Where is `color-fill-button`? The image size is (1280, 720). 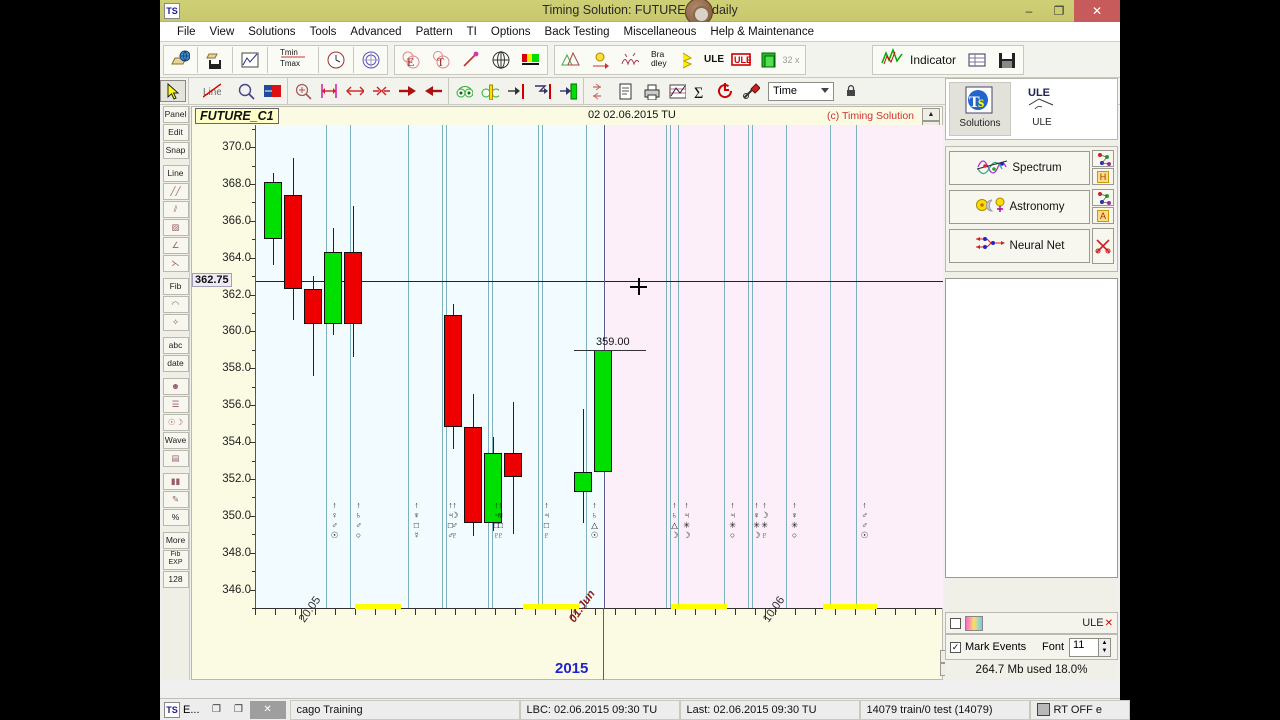 color-fill-button is located at coordinates (272, 91).